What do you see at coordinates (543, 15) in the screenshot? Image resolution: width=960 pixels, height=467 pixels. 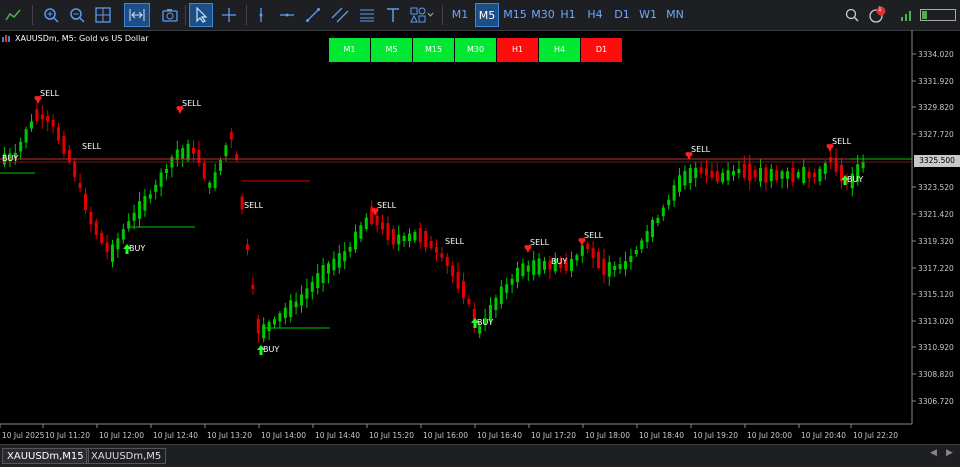 I see `timeframe-m30-button: M30` at bounding box center [543, 15].